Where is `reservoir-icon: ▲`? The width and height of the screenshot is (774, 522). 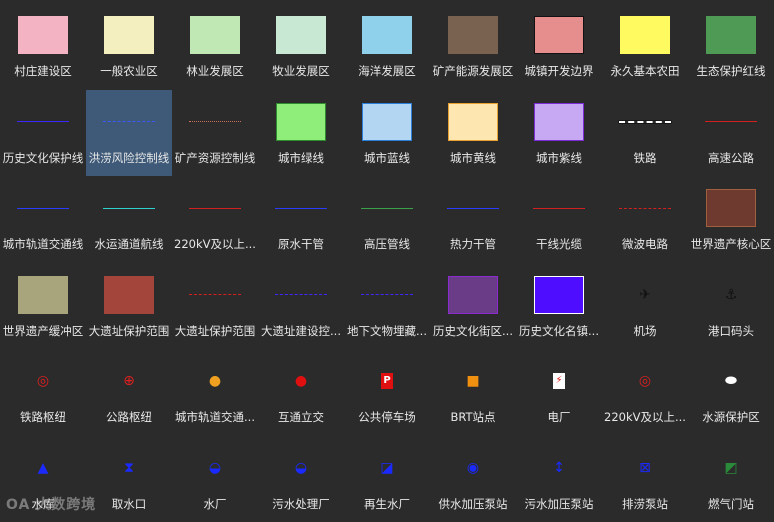
reservoir-icon: ▲ is located at coordinates (43, 467).